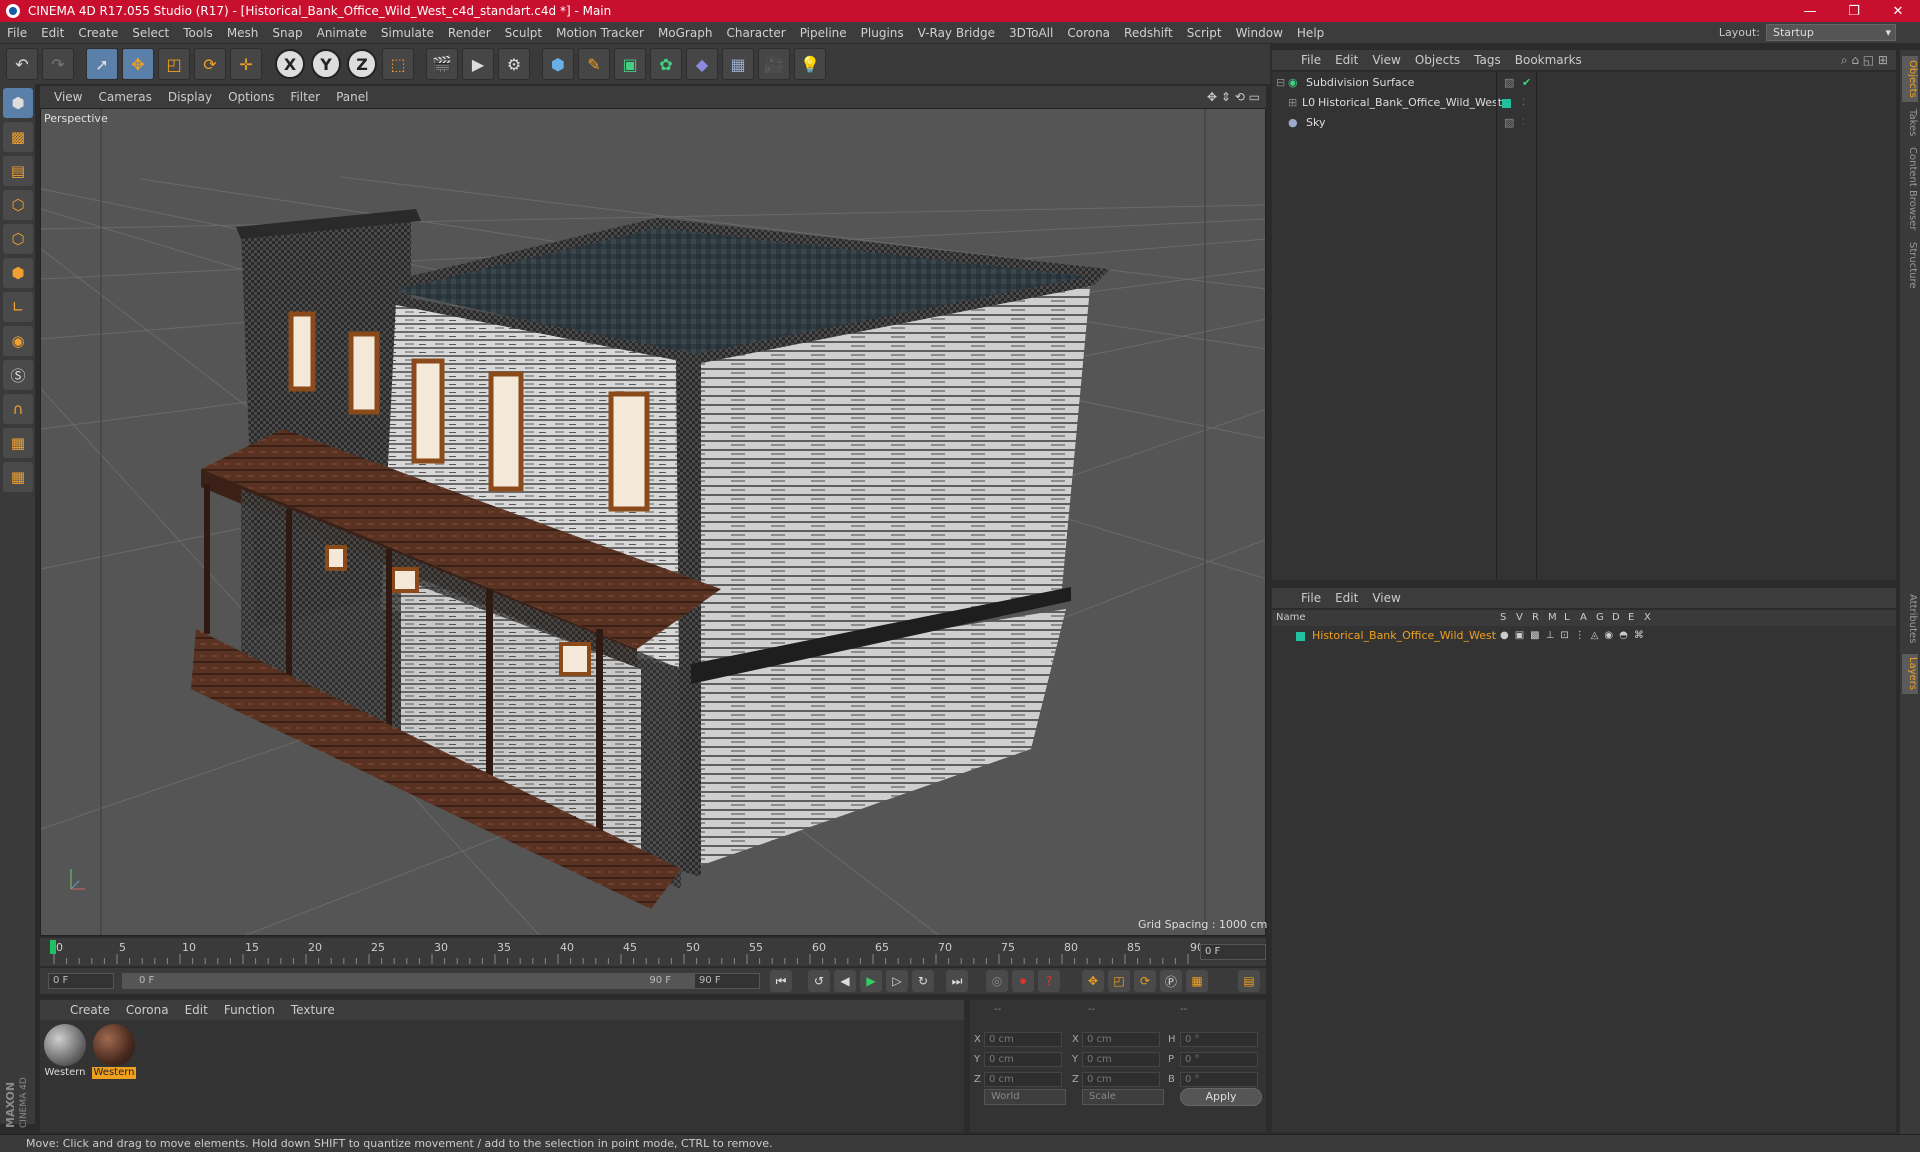  Describe the element at coordinates (653, 952) in the screenshot. I see `timeline-ruler: 0 5 10 15 20 25 30 35 40 45 50 55 60 65 70 75 80 85 90` at that location.